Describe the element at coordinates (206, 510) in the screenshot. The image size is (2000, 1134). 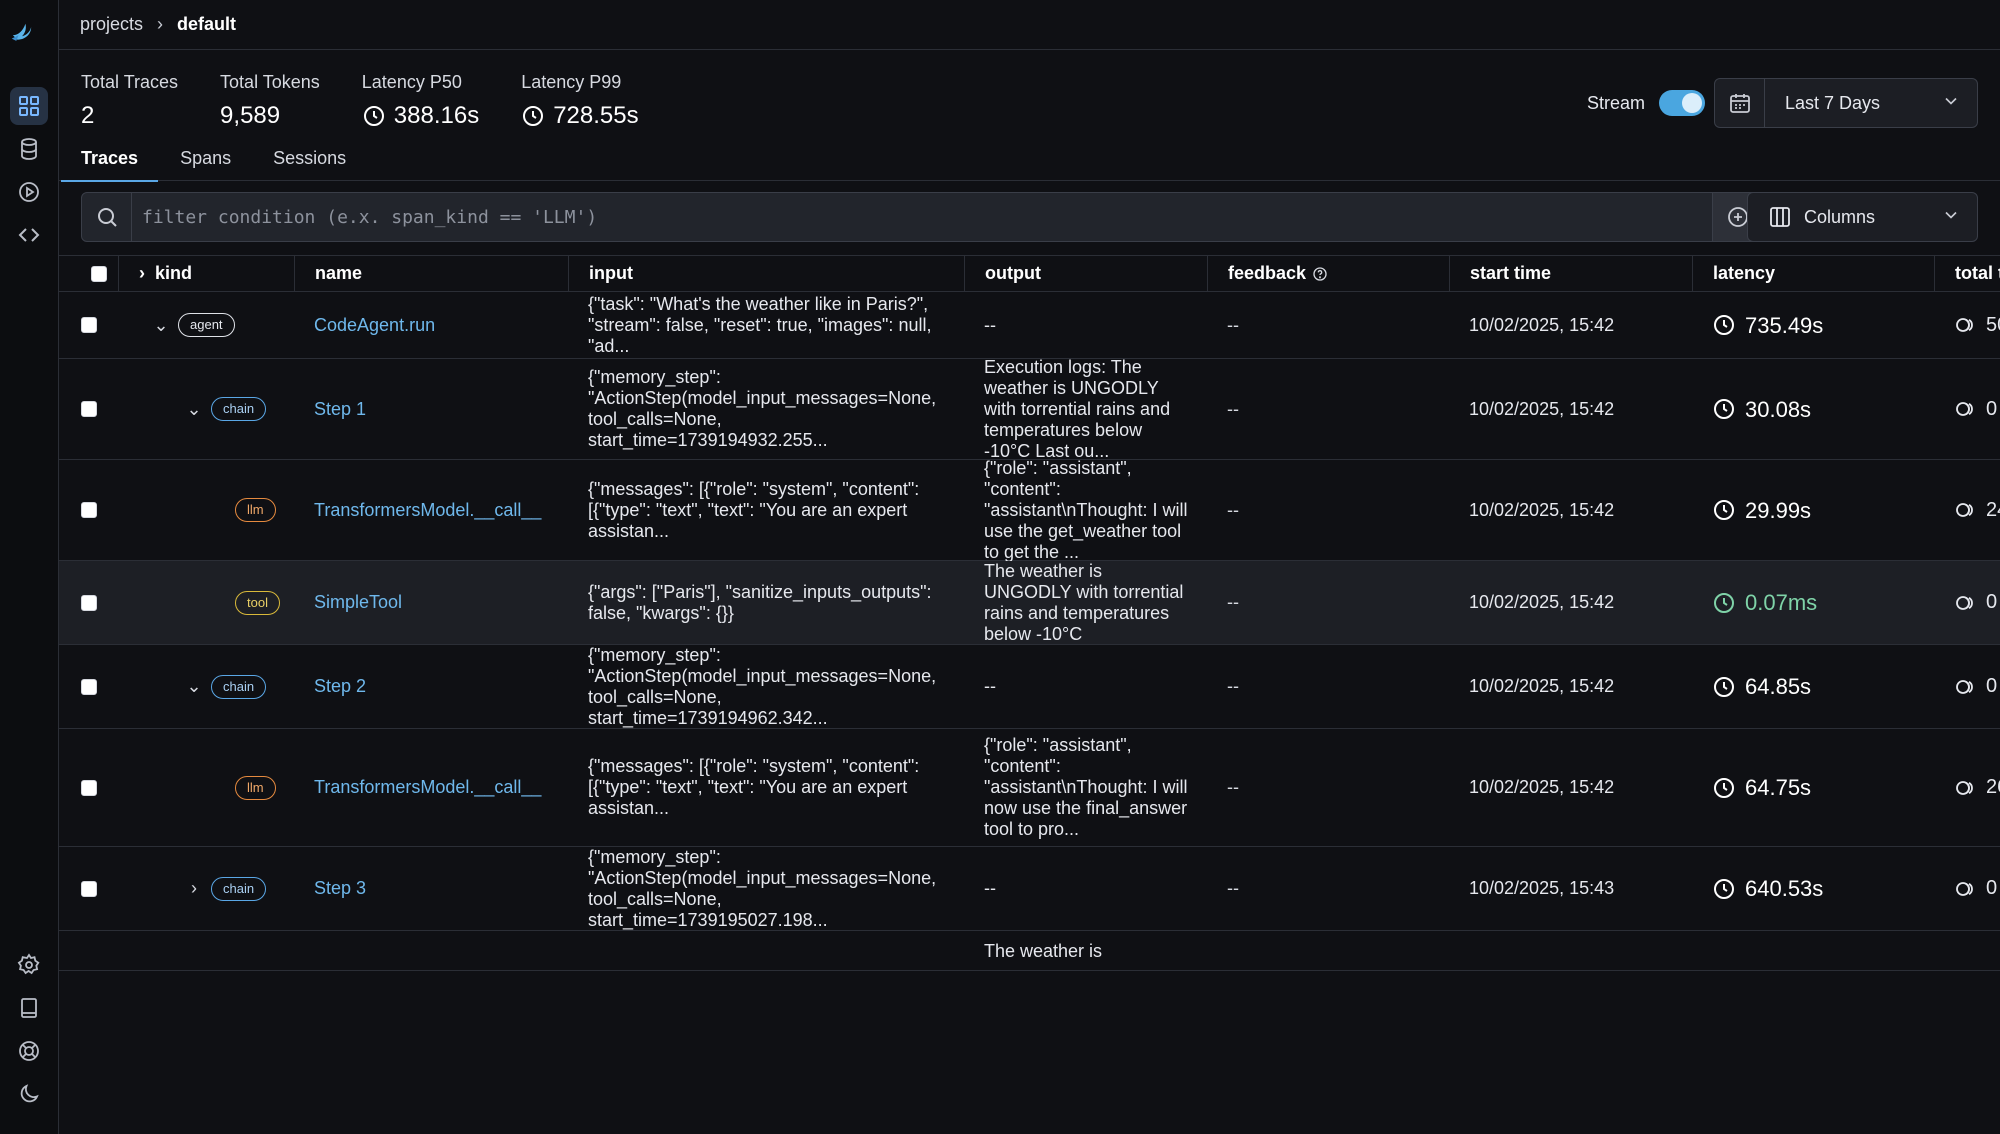
I see `kind-cell: llm` at that location.